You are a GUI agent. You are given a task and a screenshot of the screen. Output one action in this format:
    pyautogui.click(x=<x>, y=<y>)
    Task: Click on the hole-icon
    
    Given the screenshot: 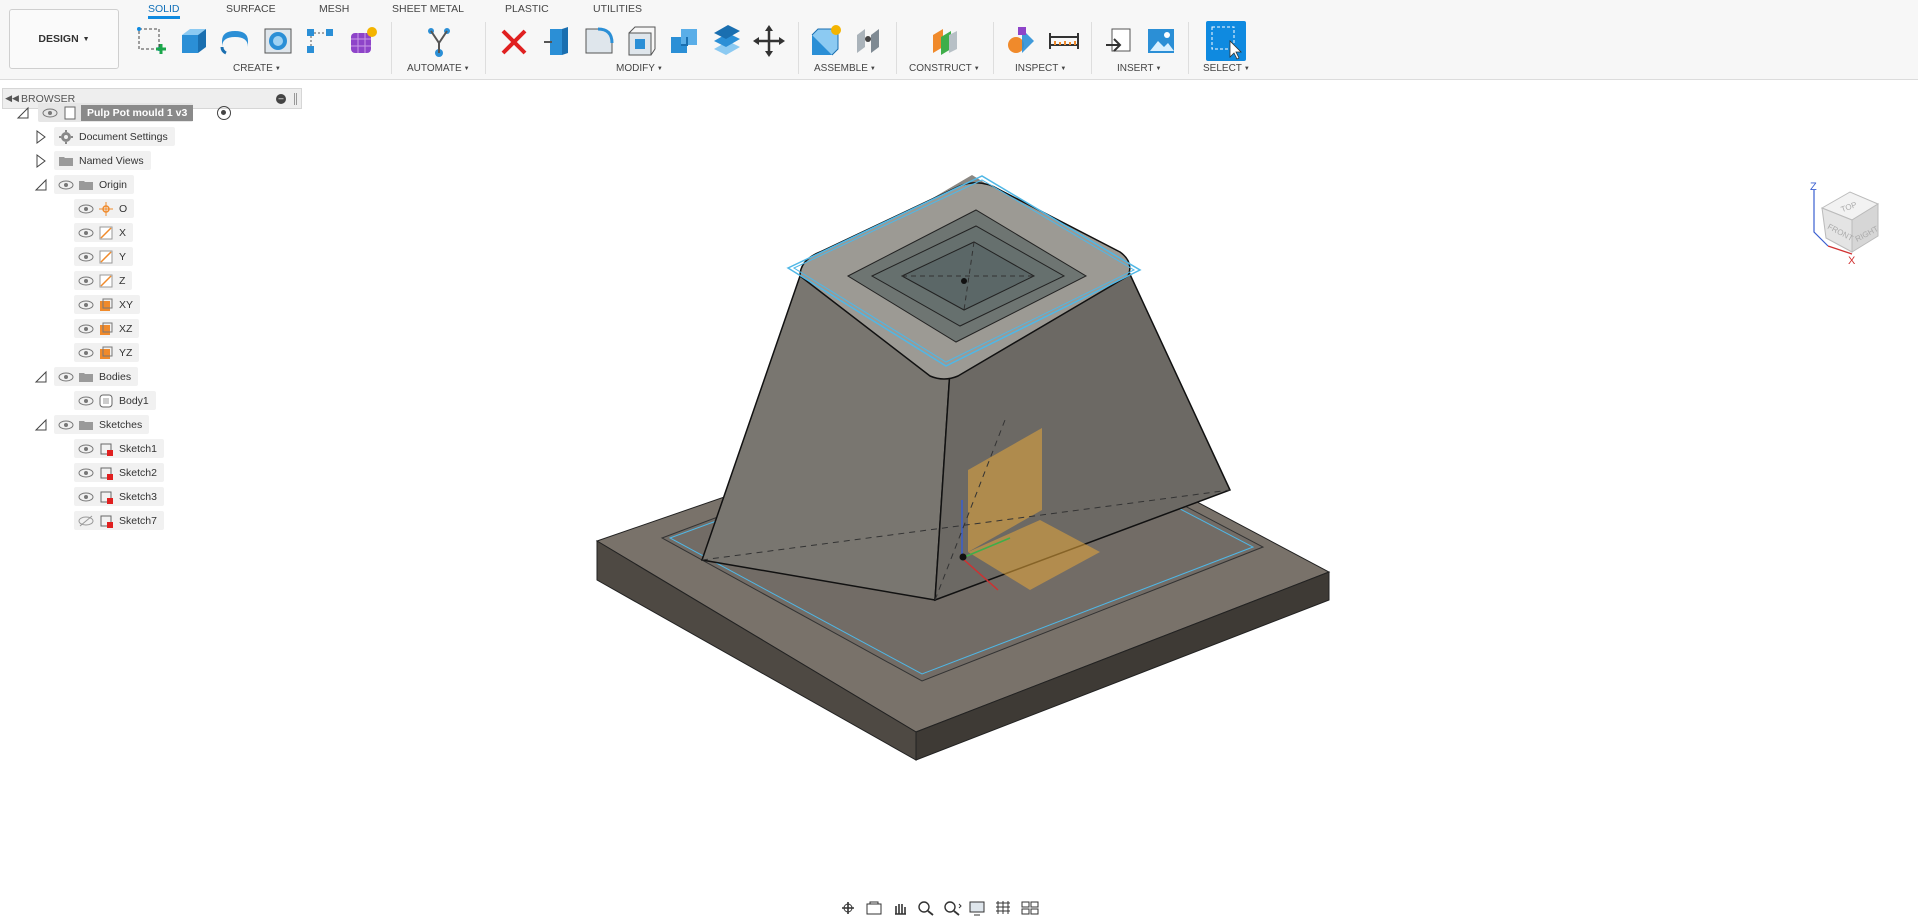 What is the action you would take?
    pyautogui.click(x=278, y=41)
    